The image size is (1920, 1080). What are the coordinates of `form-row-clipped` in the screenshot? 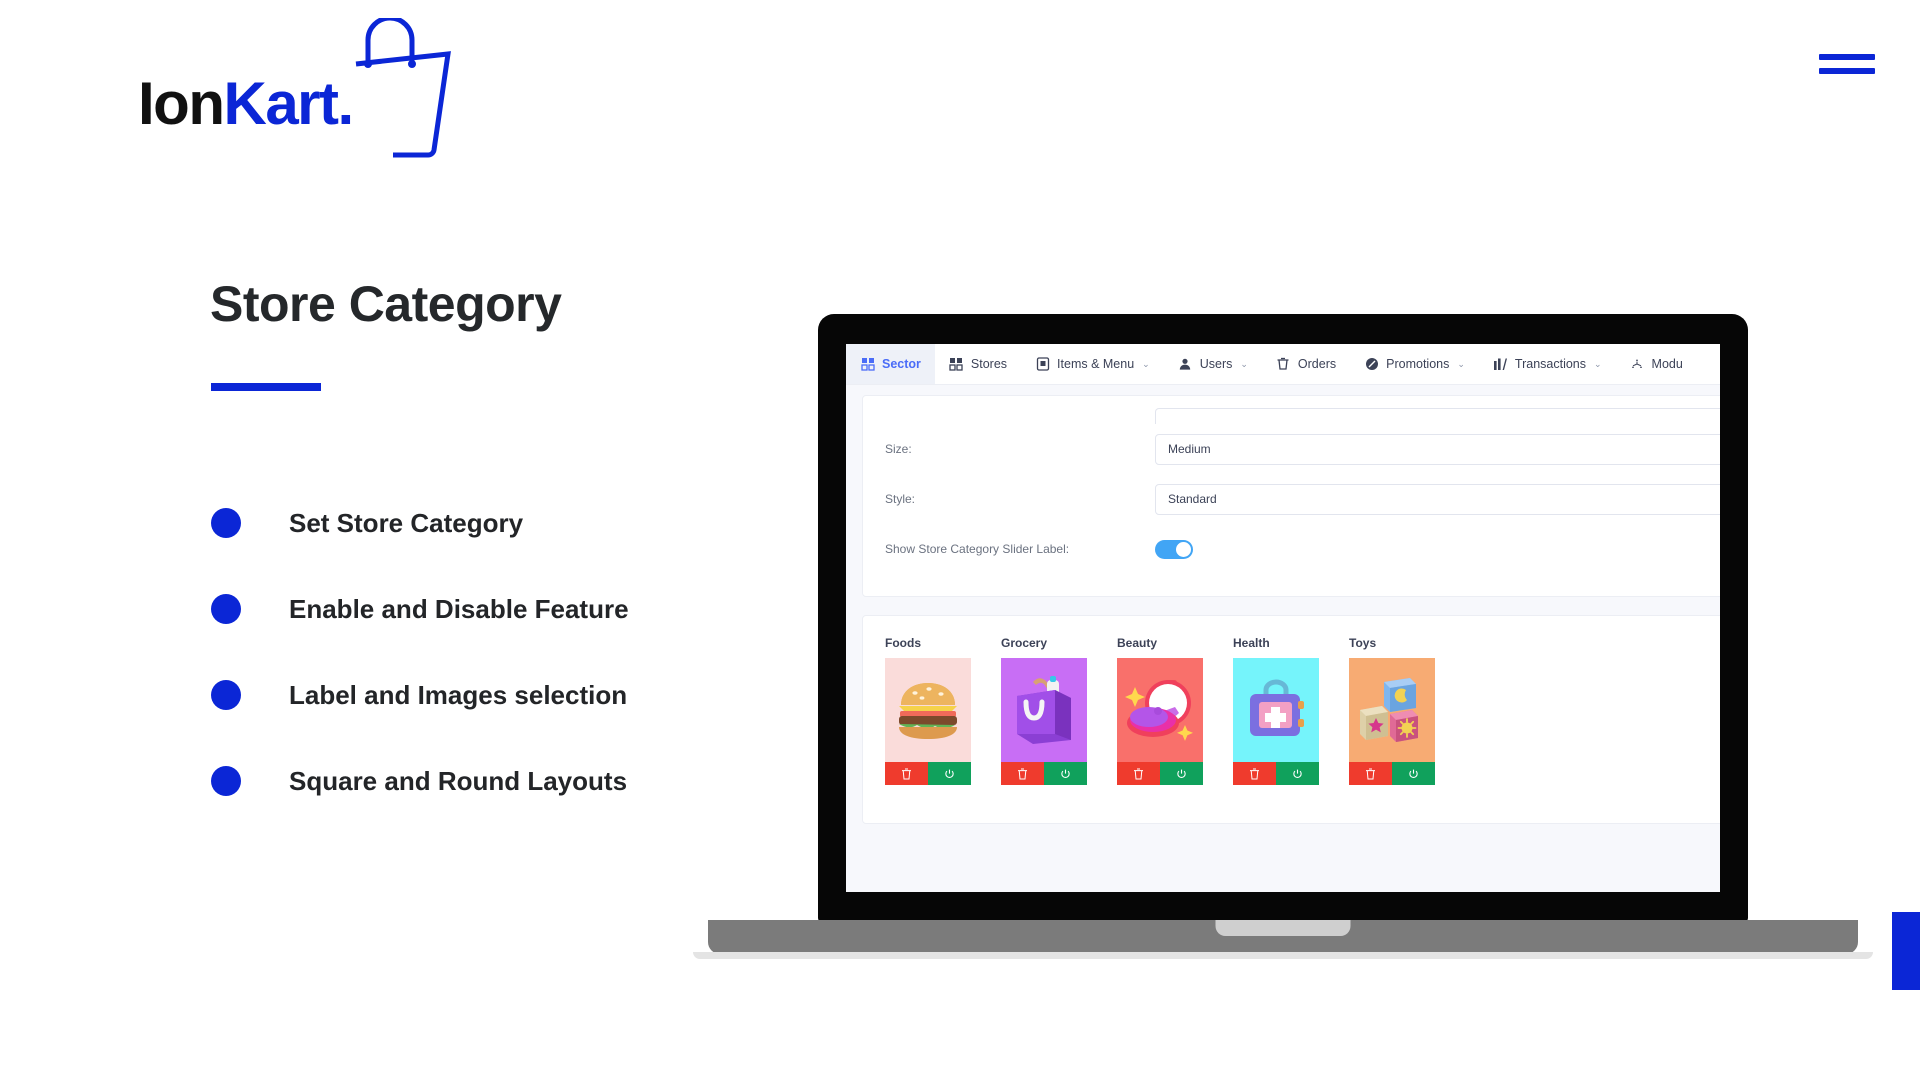 It's located at (1291, 413).